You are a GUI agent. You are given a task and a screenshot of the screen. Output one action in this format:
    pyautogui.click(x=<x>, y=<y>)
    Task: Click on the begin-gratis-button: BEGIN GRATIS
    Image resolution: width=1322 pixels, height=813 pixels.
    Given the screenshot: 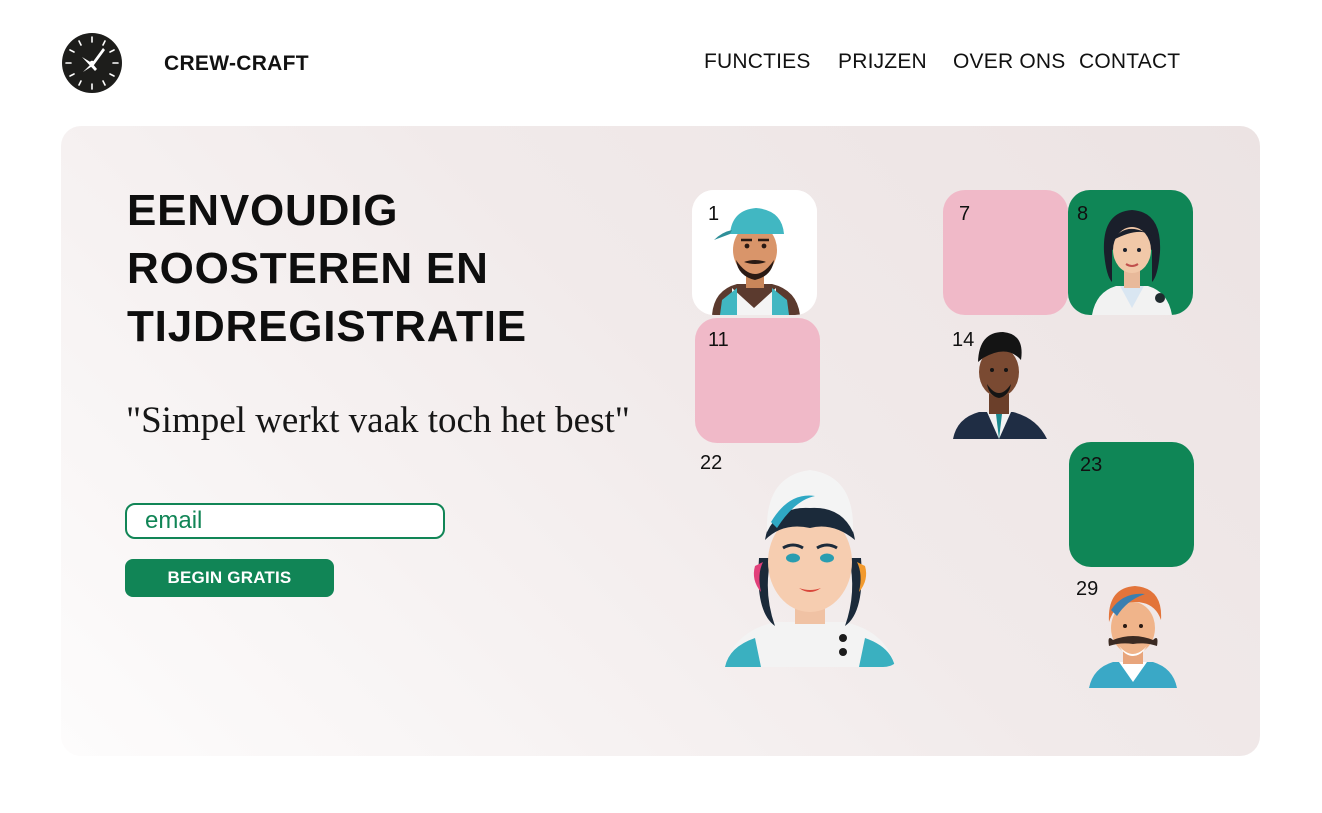 What is the action you would take?
    pyautogui.click(x=229, y=578)
    